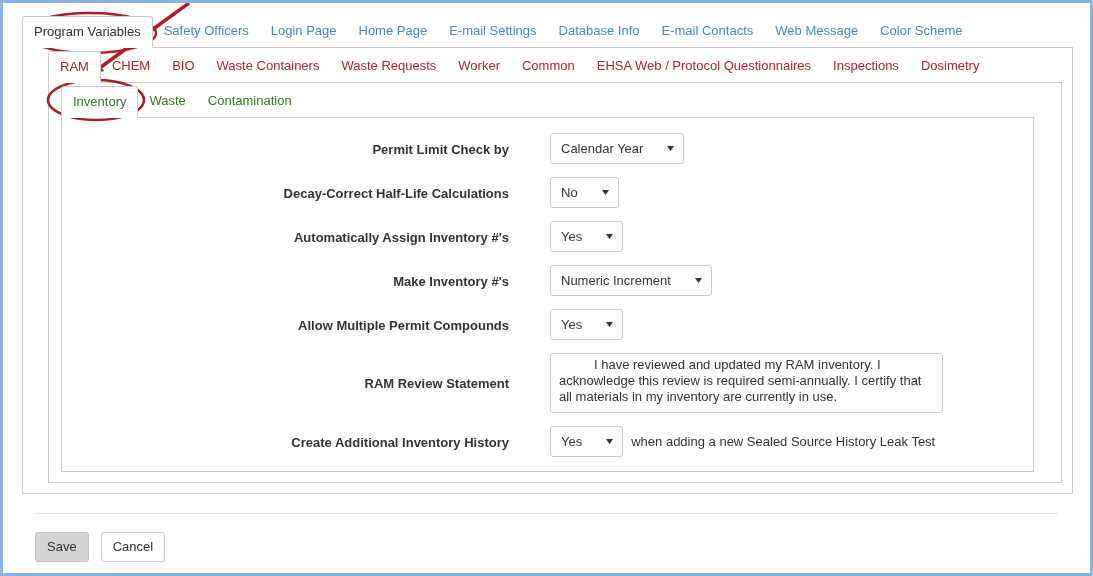  I want to click on field-label: Decay-Correct Half-Life Calculations, so click(396, 193).